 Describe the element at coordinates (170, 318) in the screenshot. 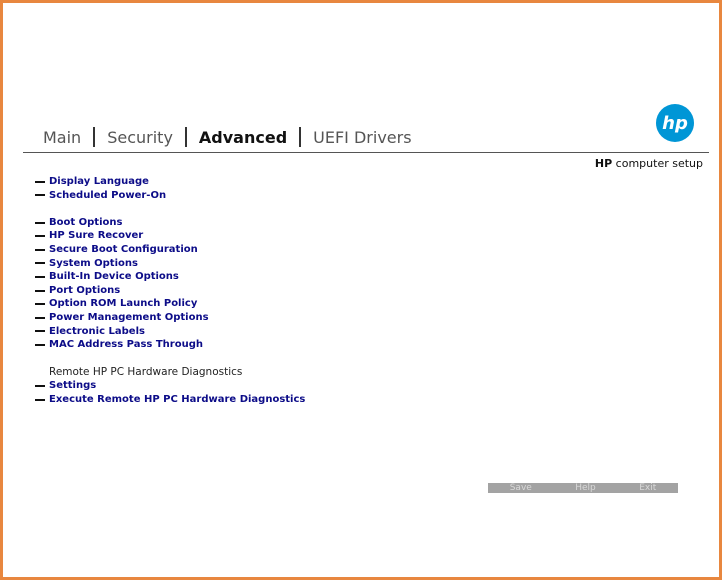

I see `menu-item-power-management-options: Power Management Options` at that location.